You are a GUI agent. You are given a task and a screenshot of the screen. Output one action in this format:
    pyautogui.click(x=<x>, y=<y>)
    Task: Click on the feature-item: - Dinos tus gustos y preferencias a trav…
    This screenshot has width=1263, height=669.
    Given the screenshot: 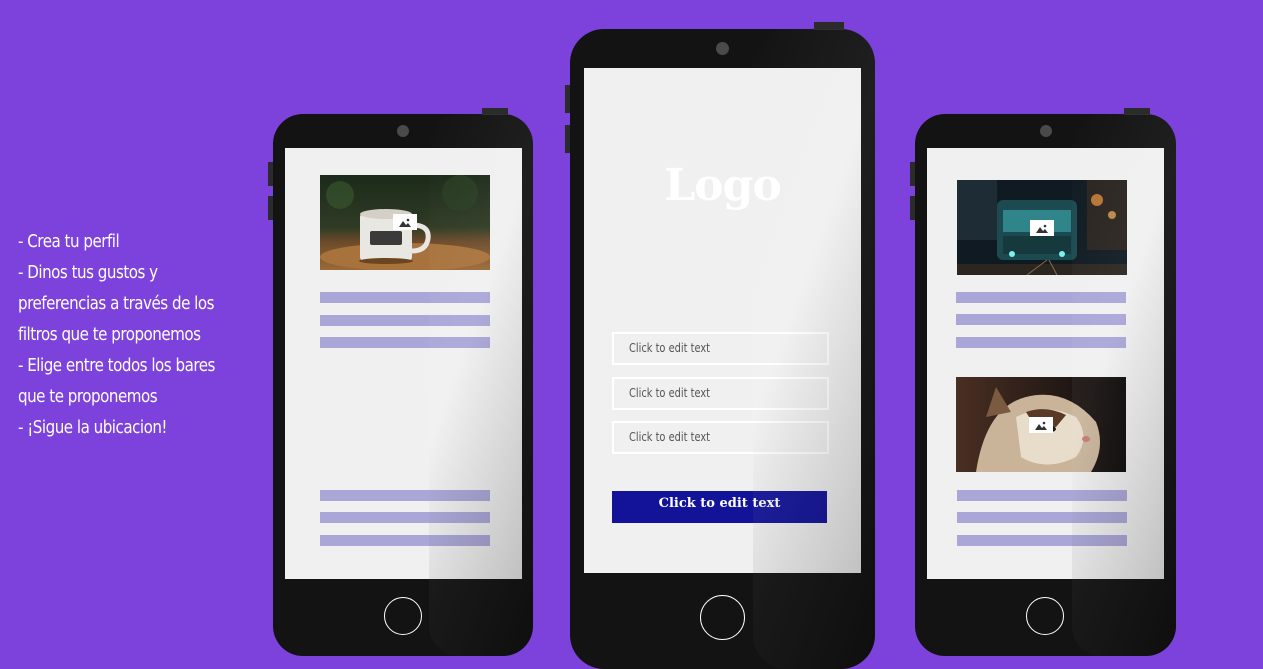 What is the action you would take?
    pyautogui.click(x=116, y=303)
    